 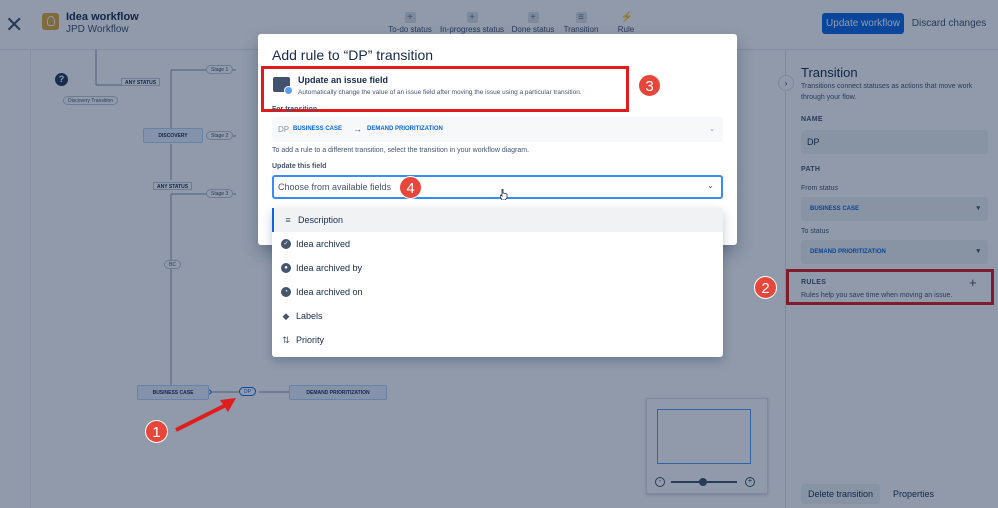 What do you see at coordinates (357, 129) in the screenshot?
I see `arrow-right-icon: →` at bounding box center [357, 129].